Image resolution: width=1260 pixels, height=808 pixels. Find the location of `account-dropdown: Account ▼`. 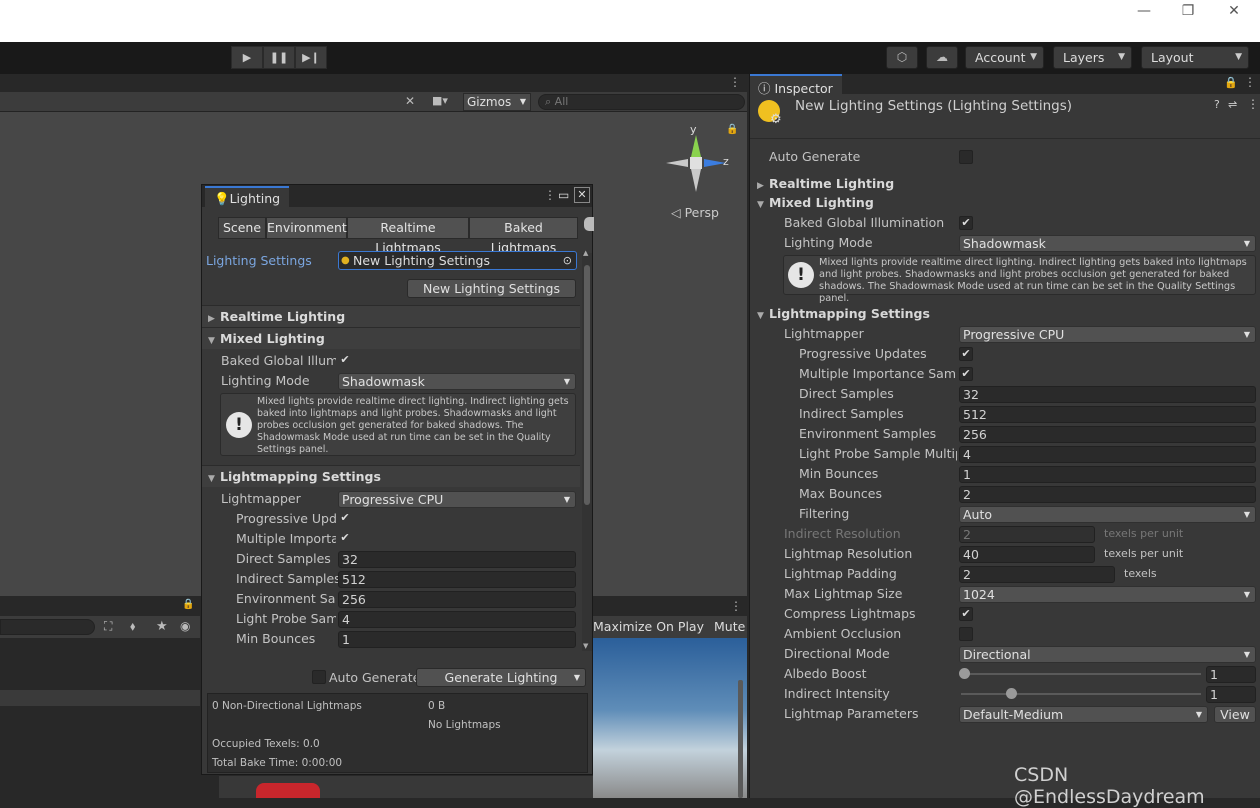

account-dropdown: Account ▼ is located at coordinates (1004, 57).